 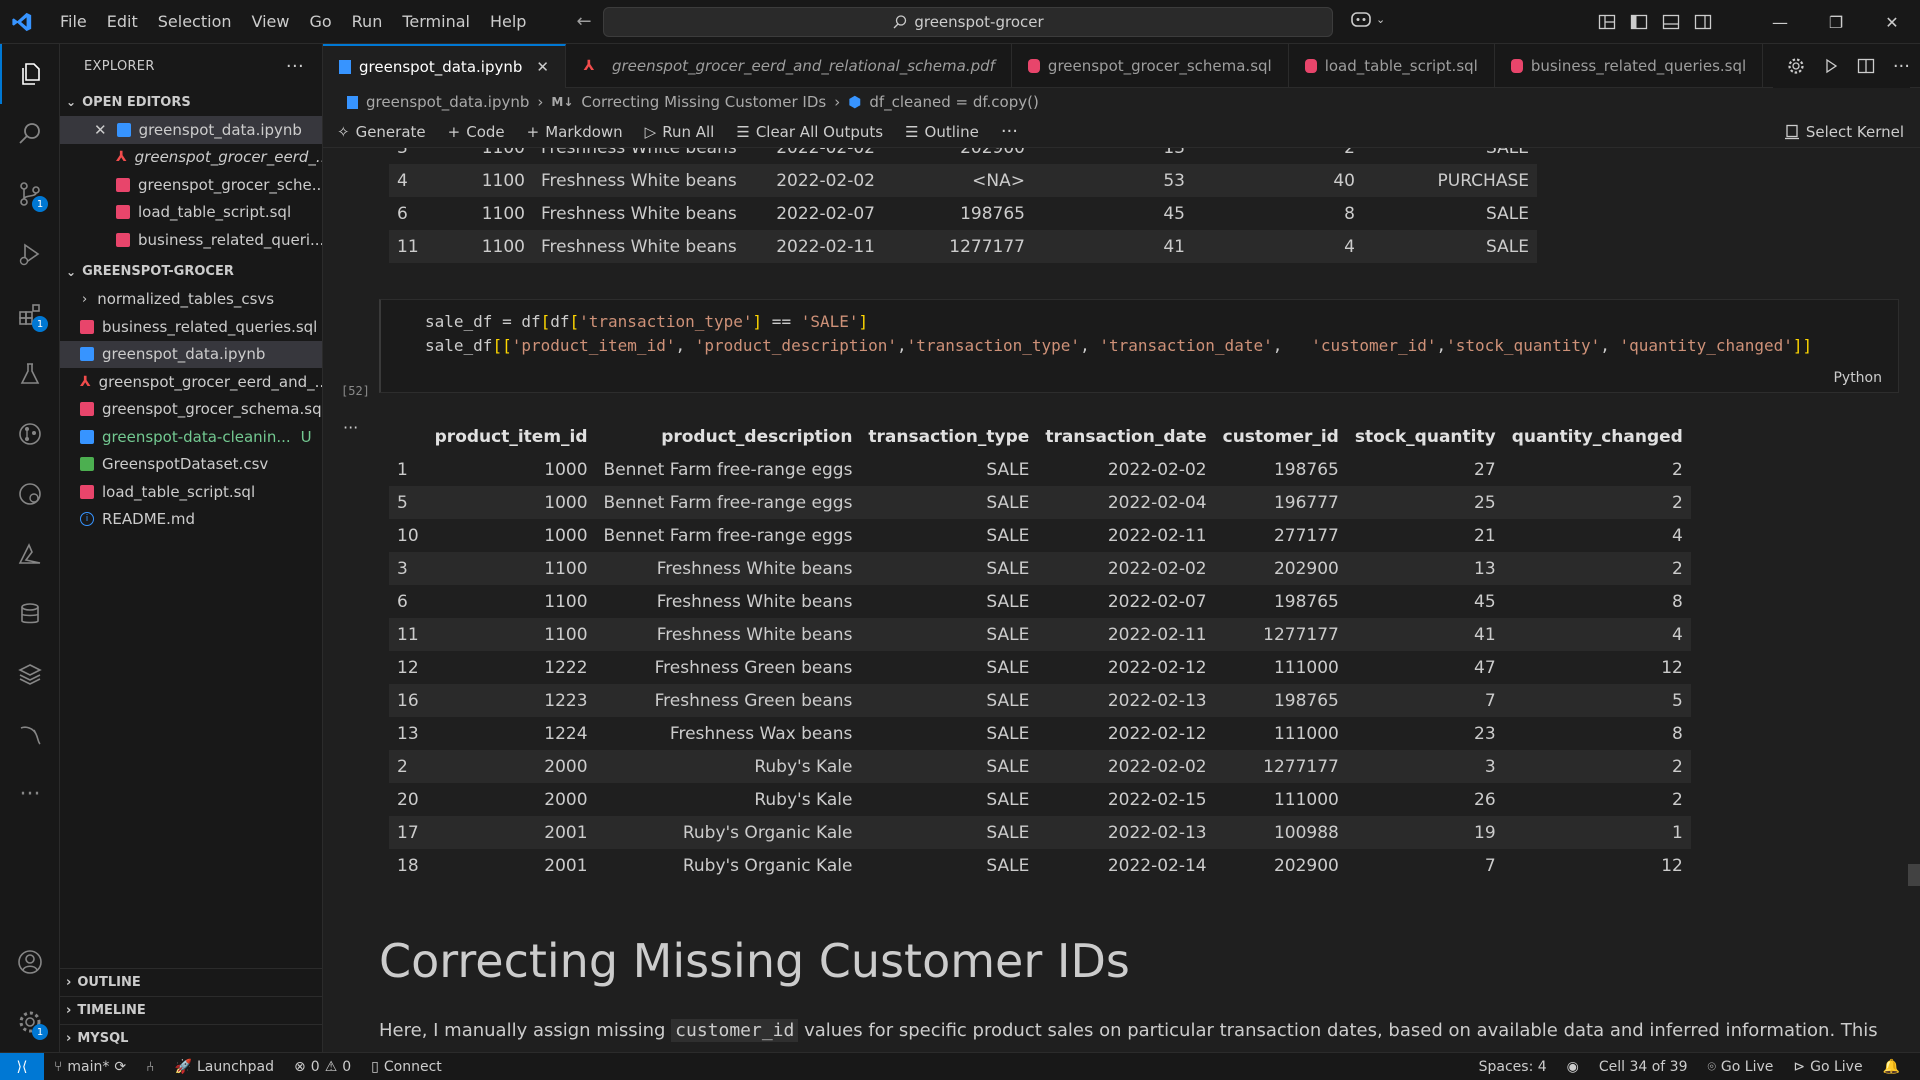 I want to click on scrollbar-thumb, so click(x=1914, y=875).